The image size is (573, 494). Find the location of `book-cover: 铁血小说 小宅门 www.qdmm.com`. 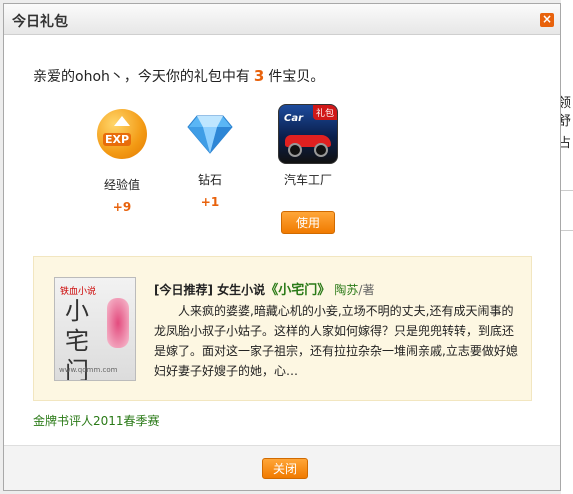

book-cover: 铁血小说 小宅门 www.qdmm.com is located at coordinates (95, 329).